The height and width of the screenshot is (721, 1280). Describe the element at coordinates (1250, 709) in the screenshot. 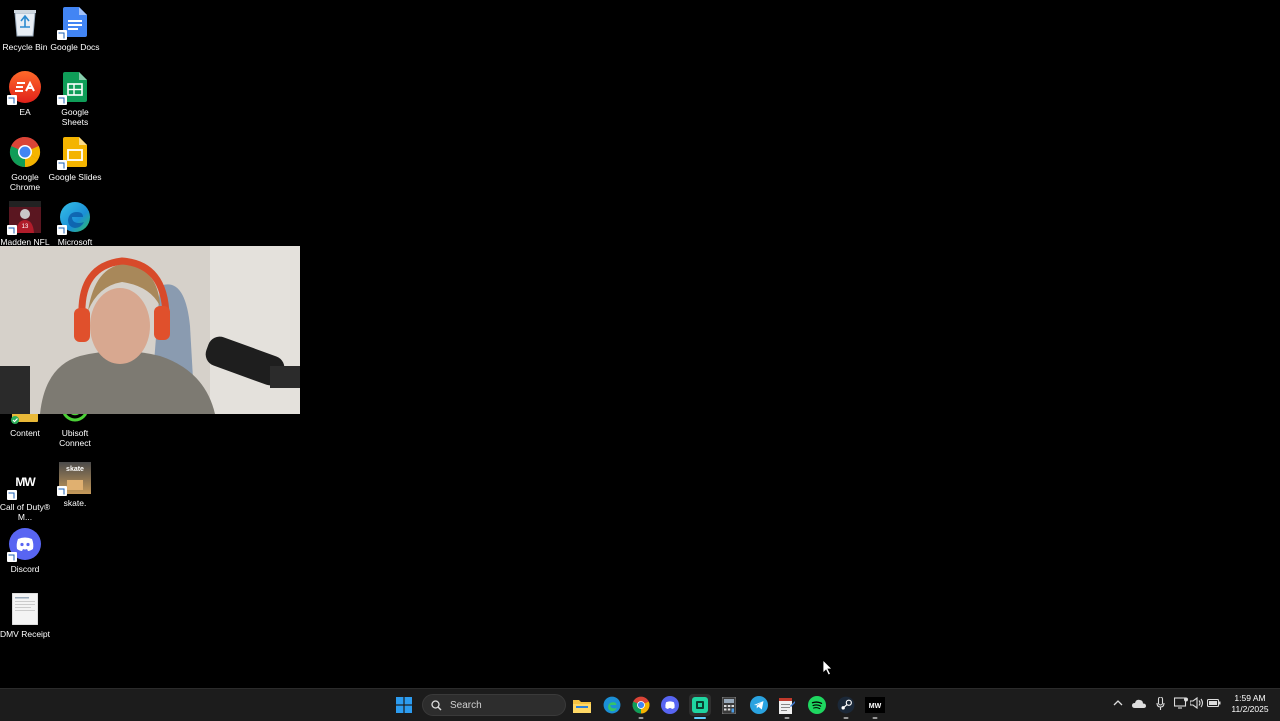

I see `clock-date: 11/2/2025` at that location.